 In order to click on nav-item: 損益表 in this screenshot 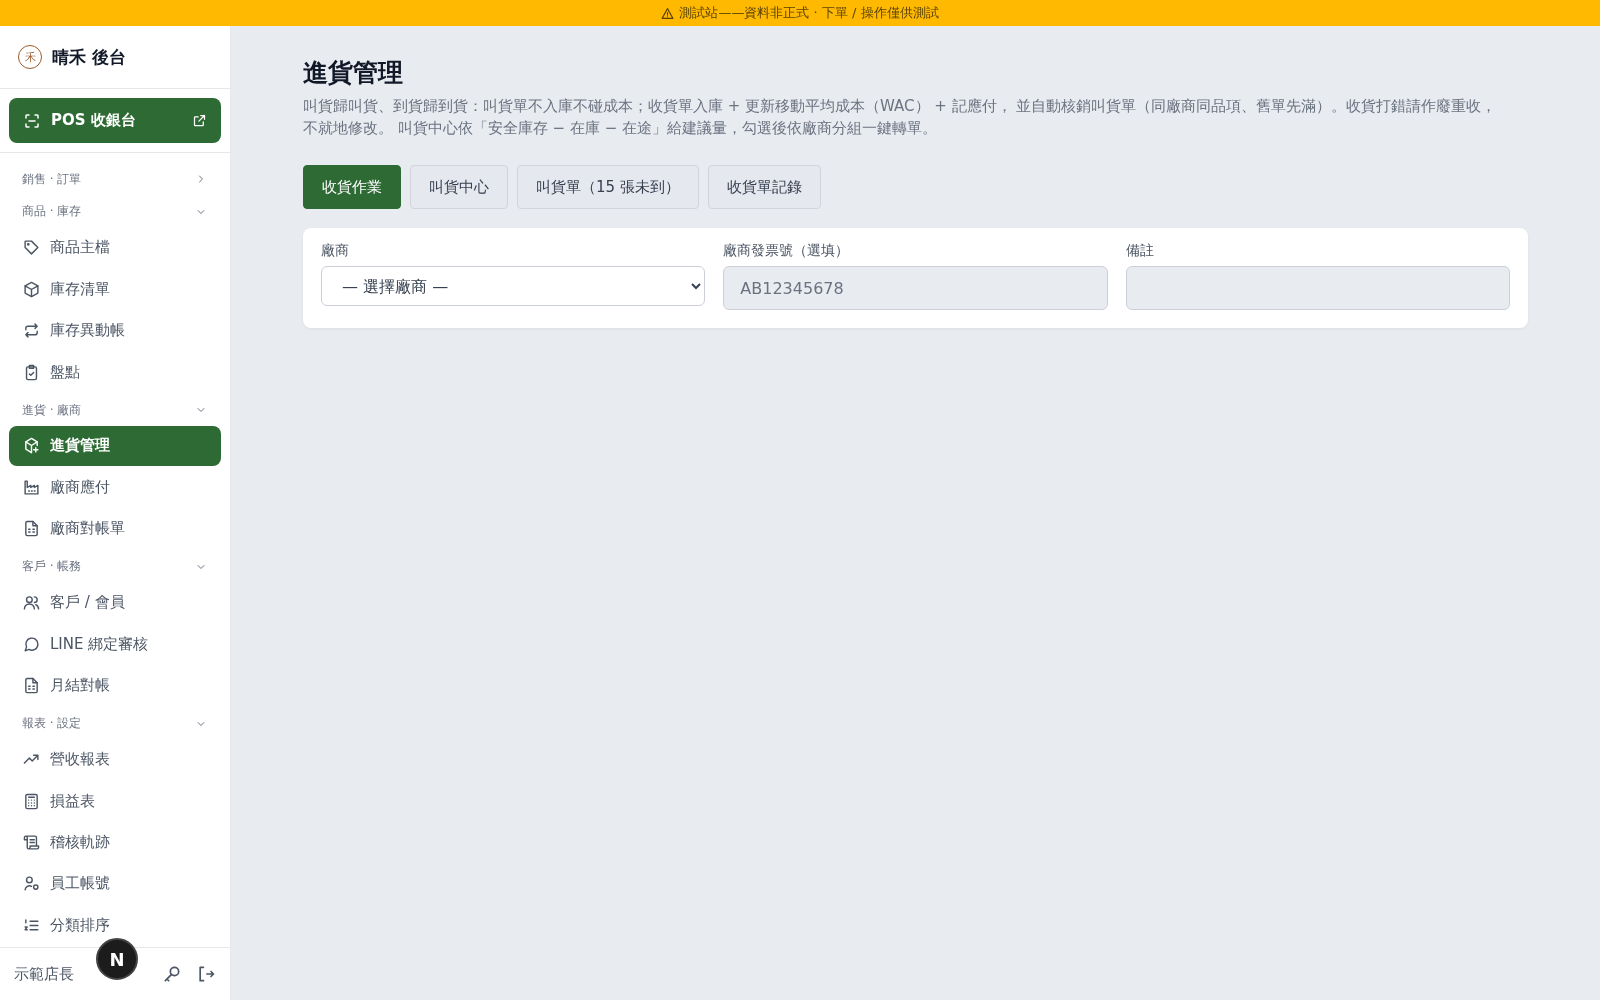, I will do `click(115, 801)`.